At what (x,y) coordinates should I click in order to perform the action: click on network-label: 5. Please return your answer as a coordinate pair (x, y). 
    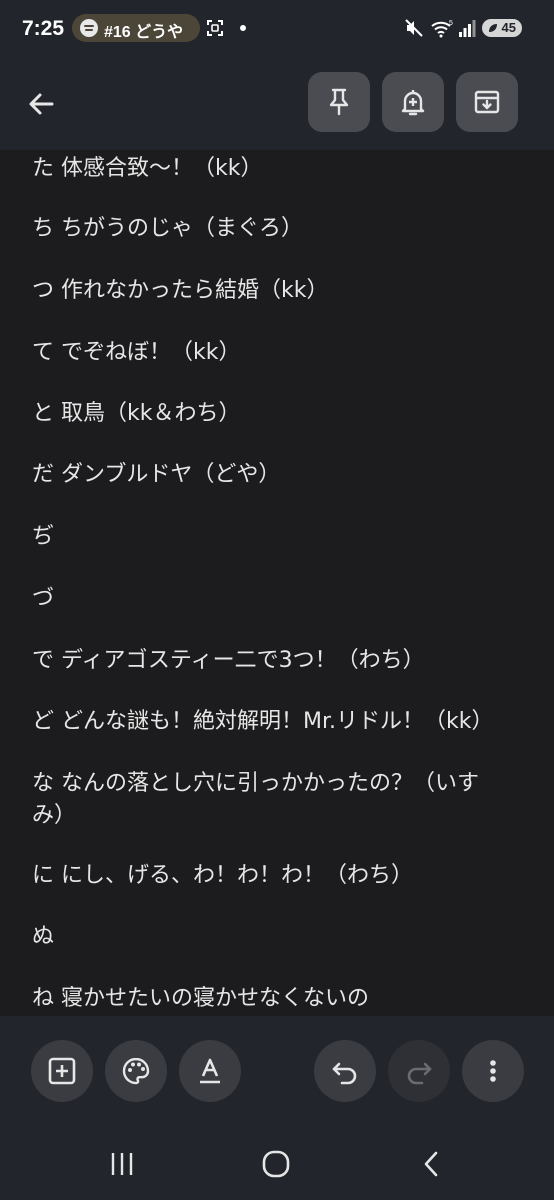
    Looking at the image, I should click on (451, 23).